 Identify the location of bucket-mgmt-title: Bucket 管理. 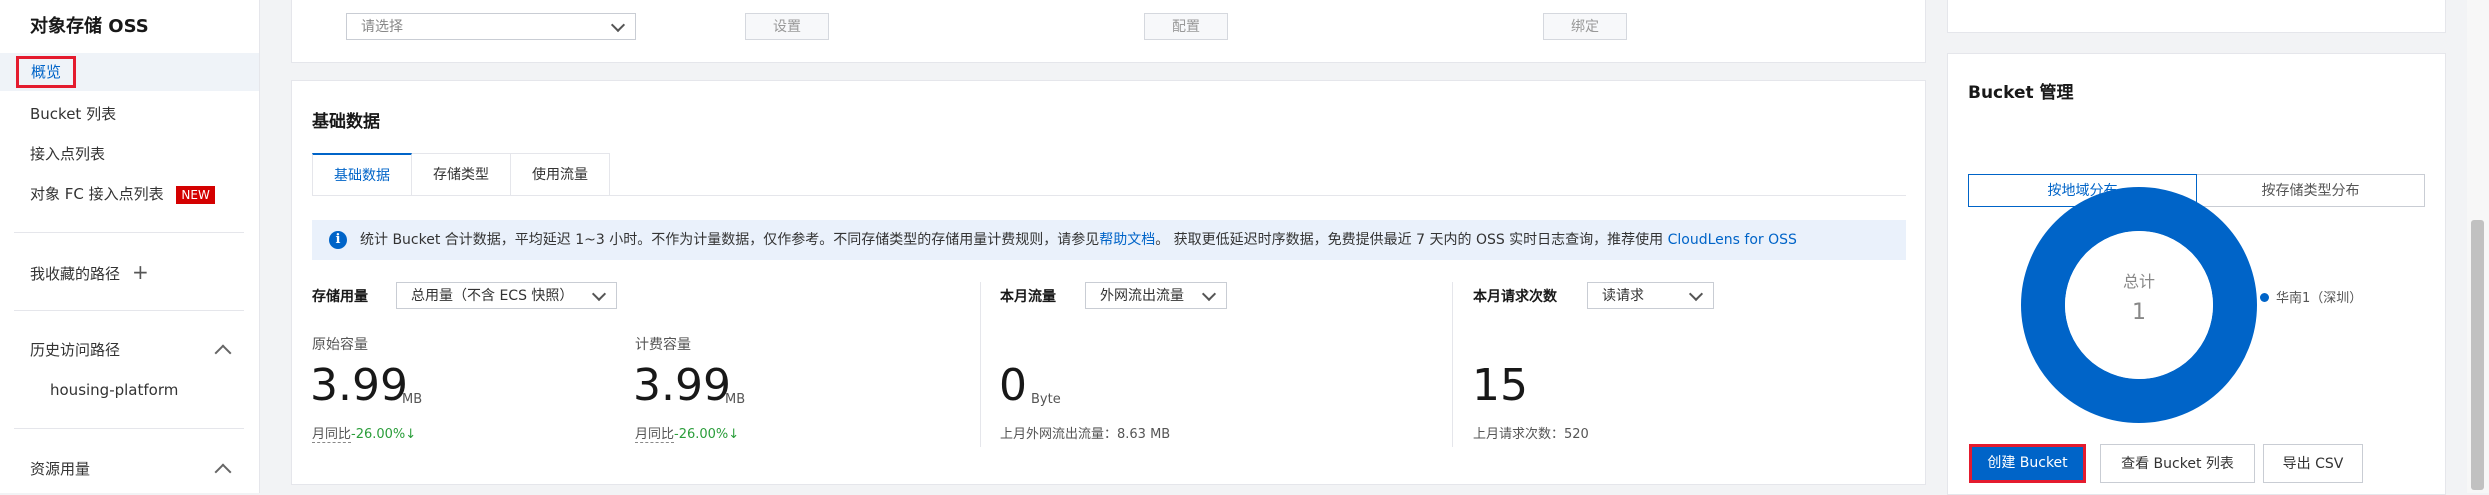
(2021, 93).